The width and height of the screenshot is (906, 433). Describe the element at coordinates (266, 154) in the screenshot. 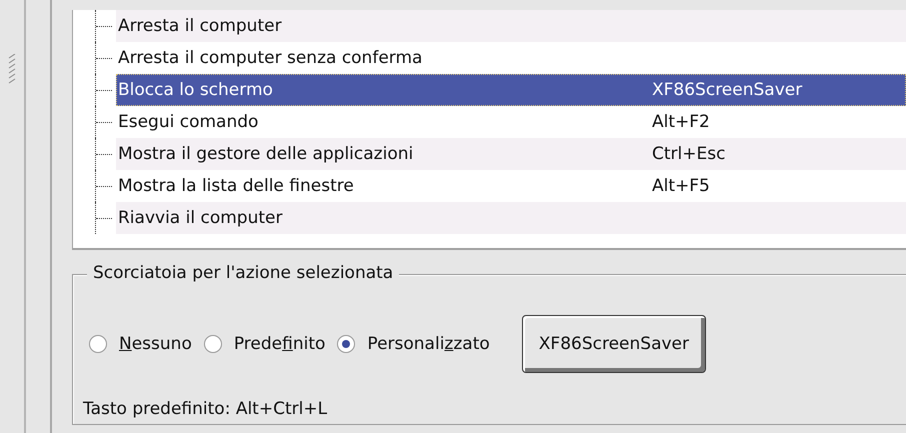

I see `action-name: Mostra il gestore delle applicazioni` at that location.